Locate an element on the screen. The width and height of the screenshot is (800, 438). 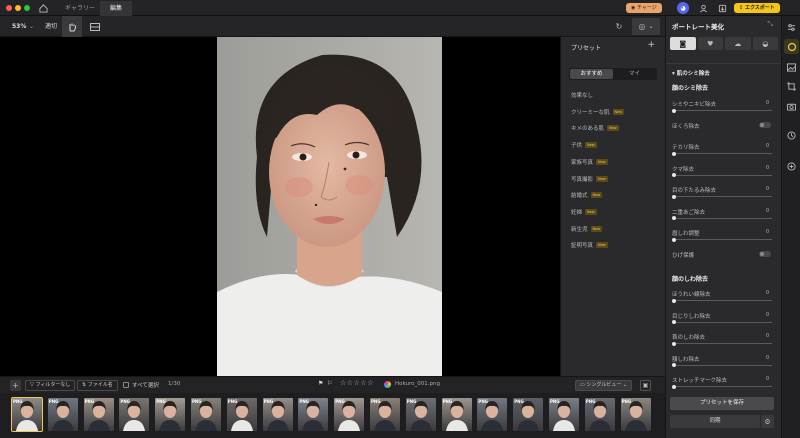
star-rating: ☆☆☆☆☆ is located at coordinates (357, 383).